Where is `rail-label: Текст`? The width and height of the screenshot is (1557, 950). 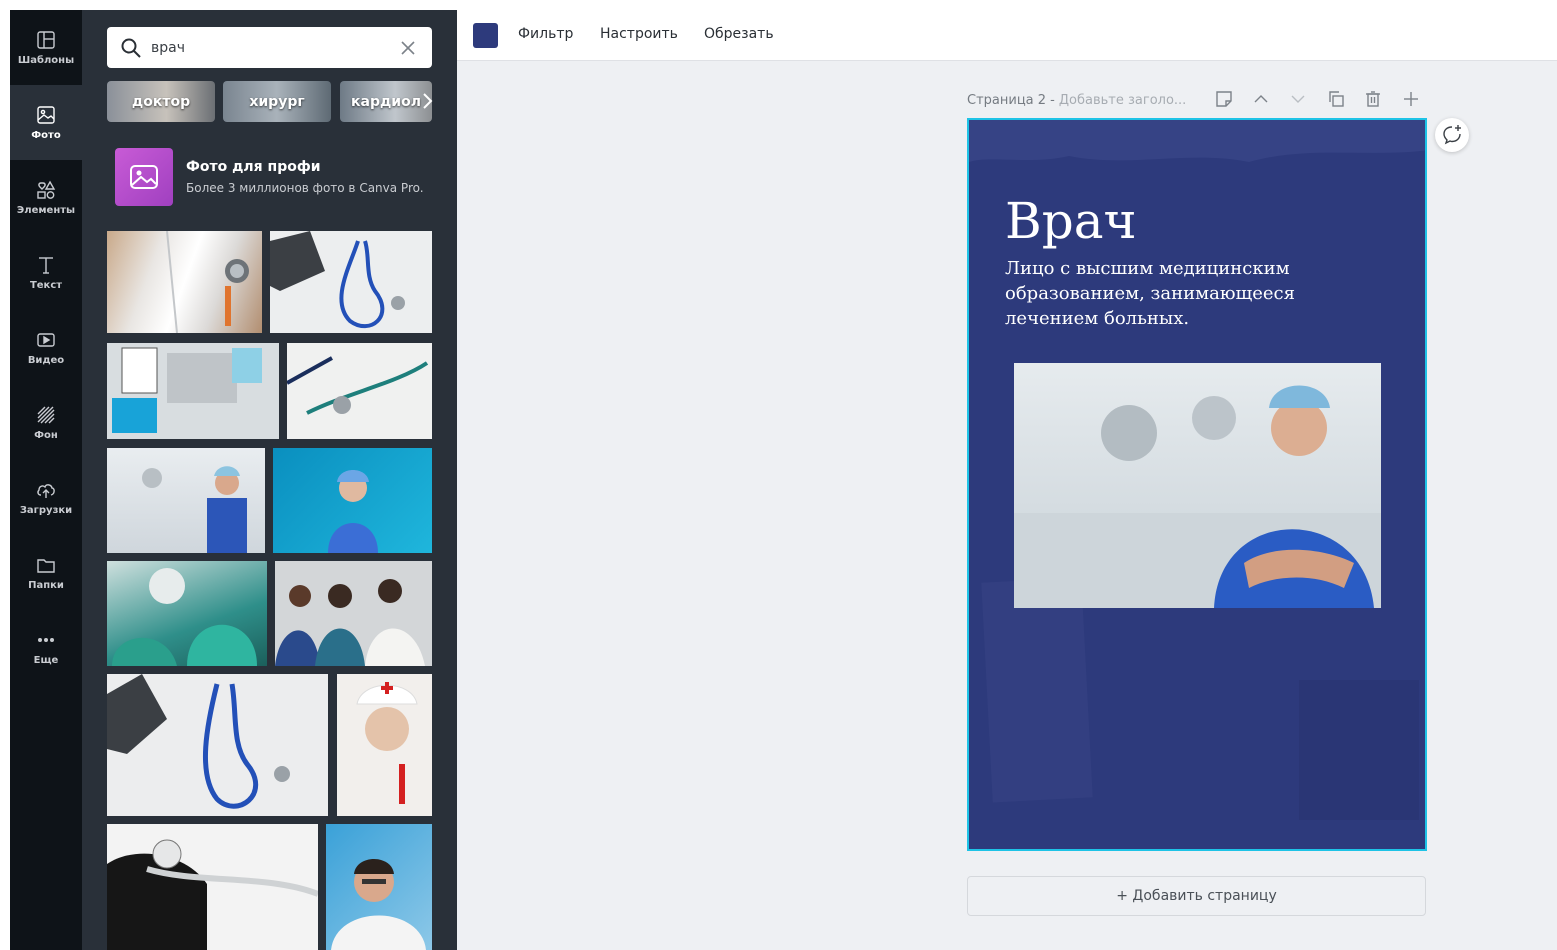
rail-label: Текст is located at coordinates (46, 285).